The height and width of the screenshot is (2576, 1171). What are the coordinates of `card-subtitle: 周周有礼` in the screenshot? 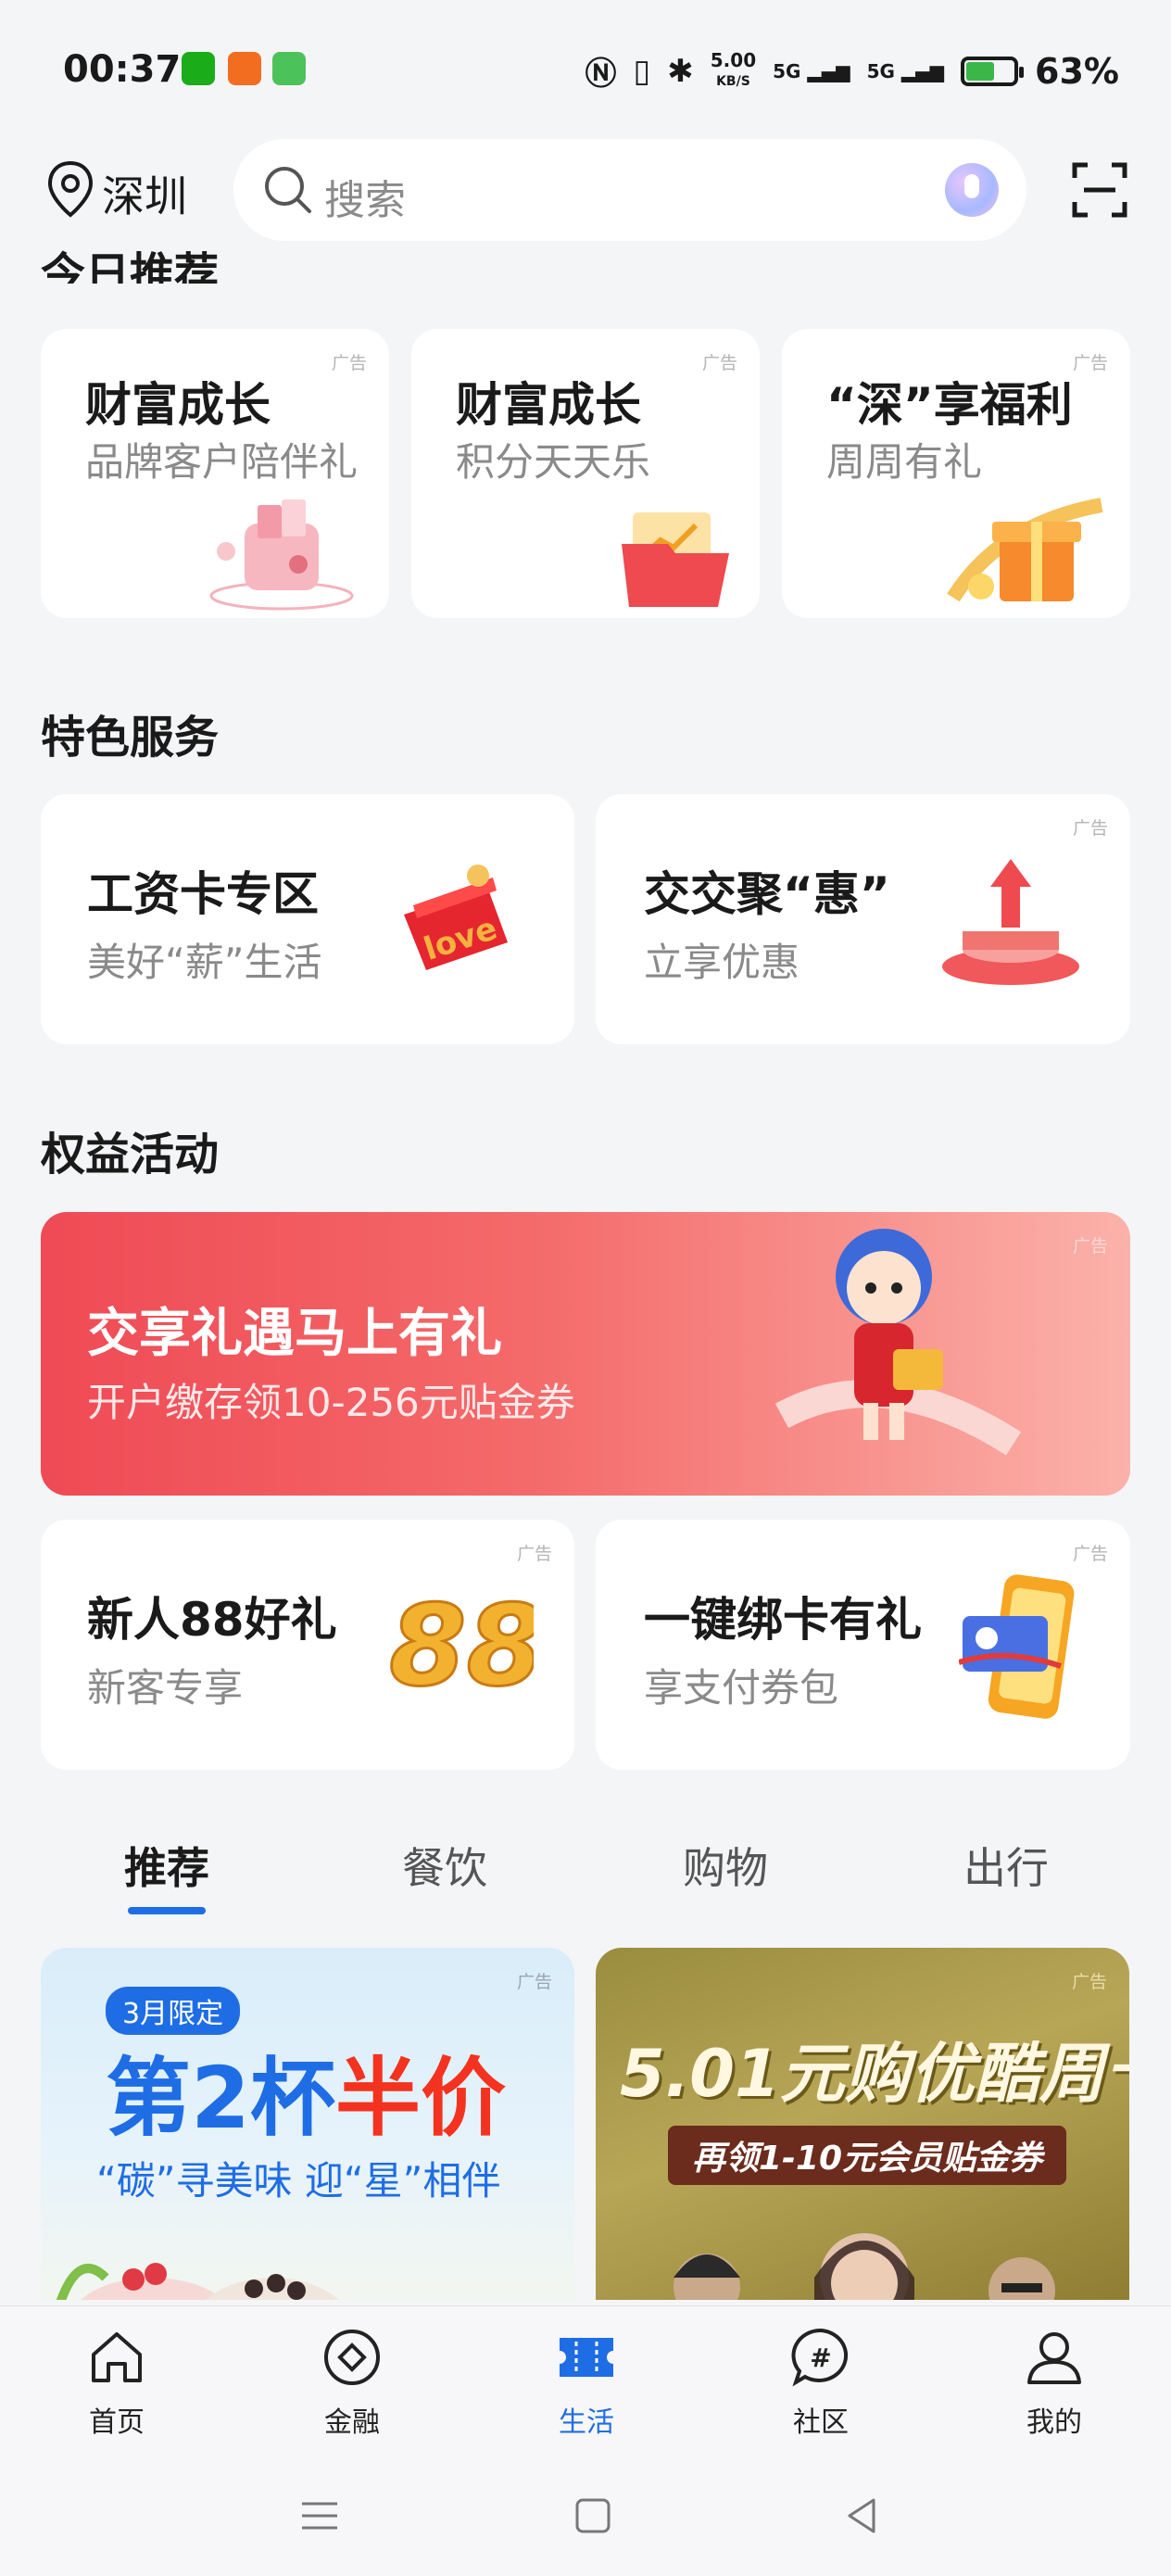 It's located at (905, 462).